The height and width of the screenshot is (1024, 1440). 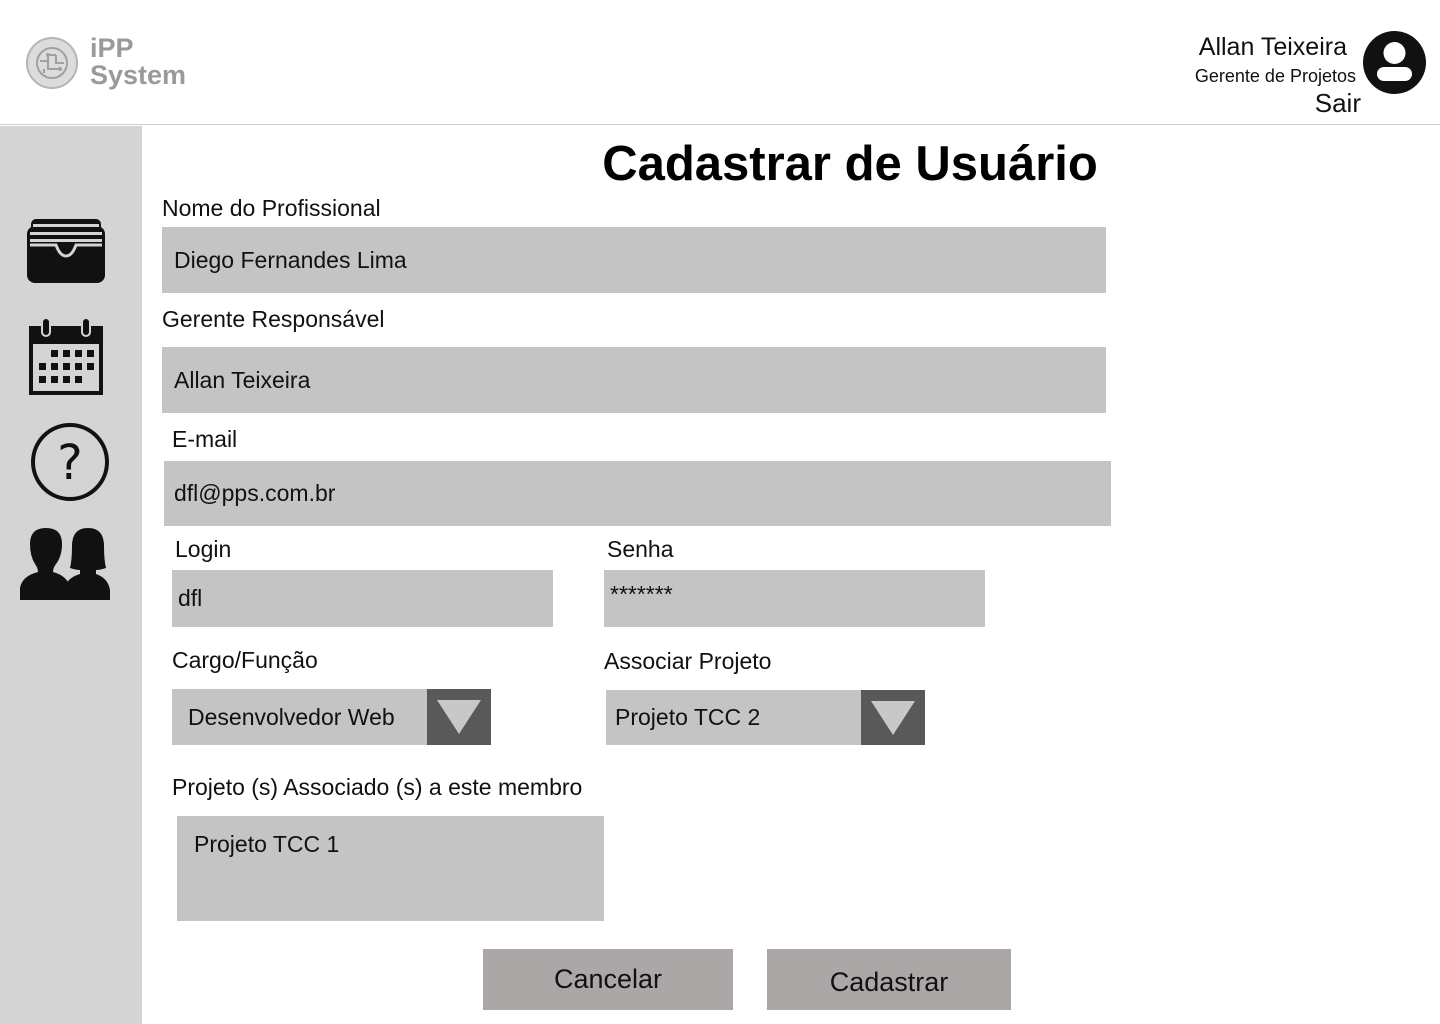 I want to click on login-label: Login, so click(x=203, y=549).